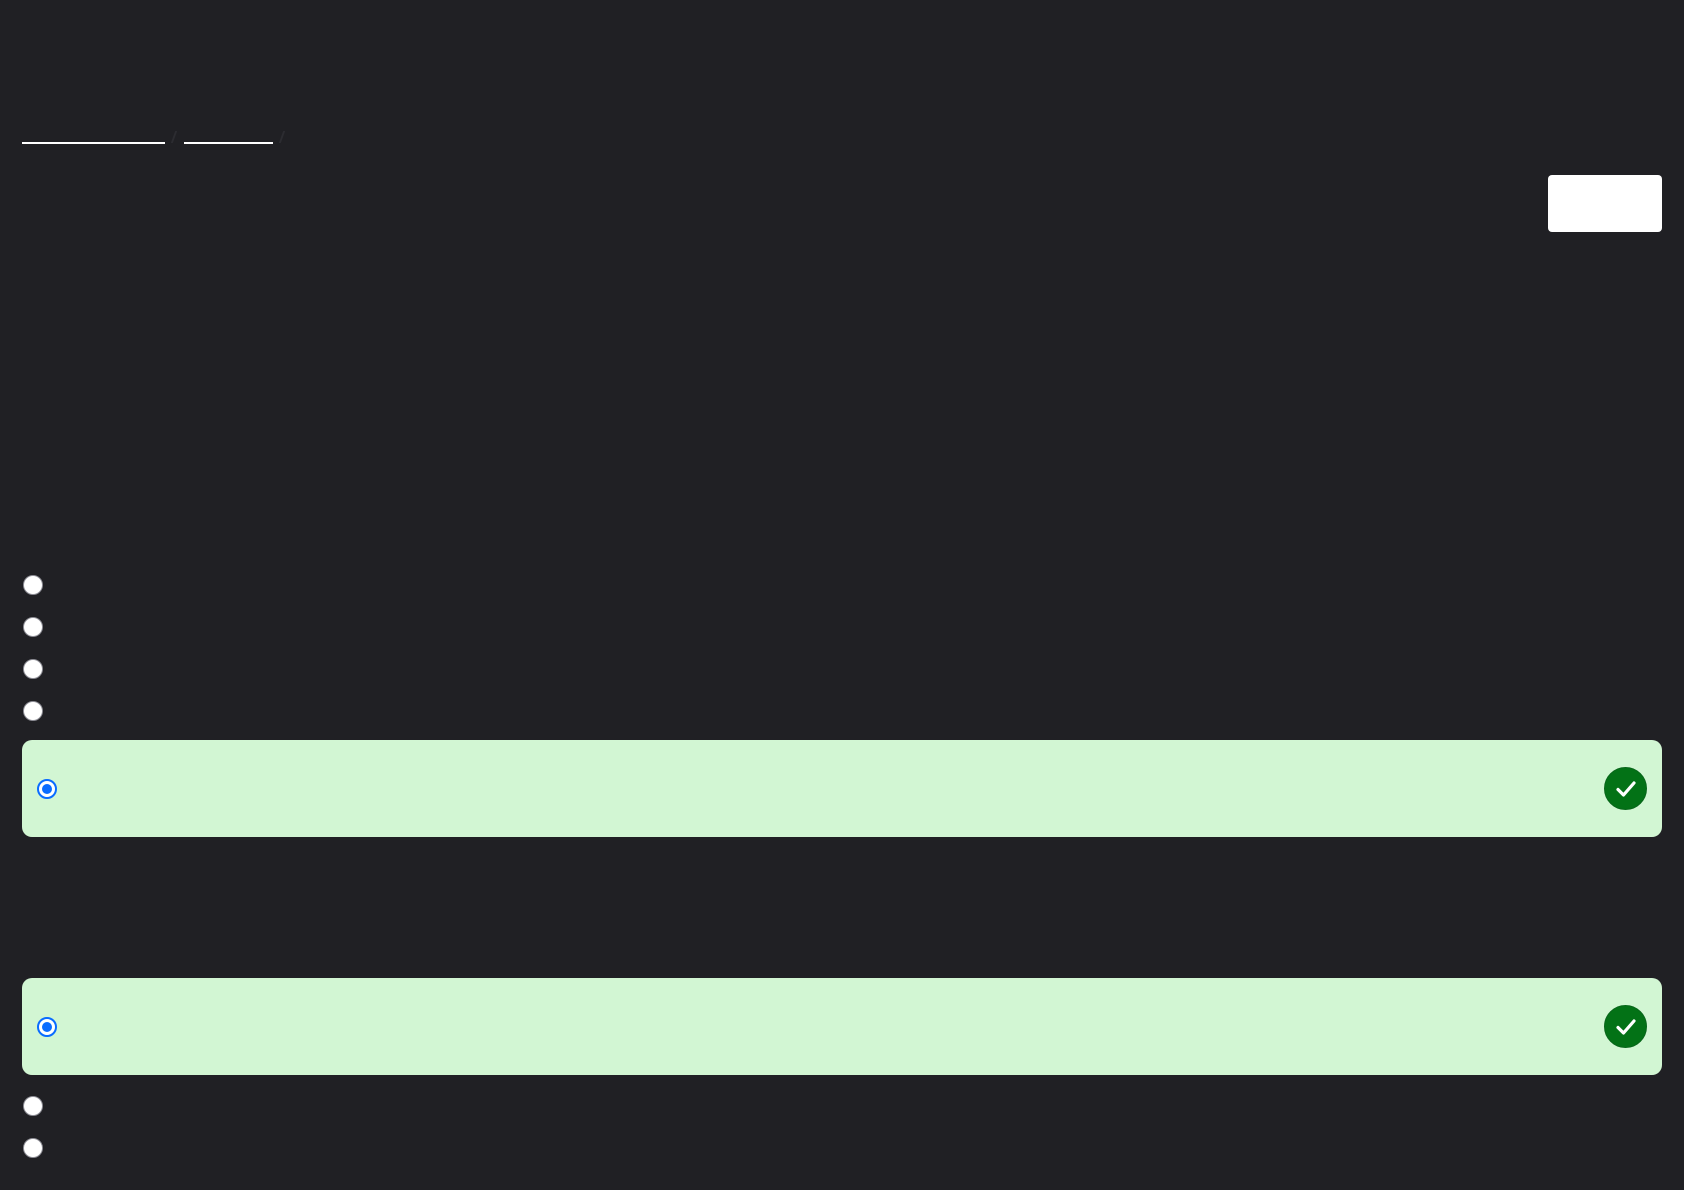  I want to click on breadcrumb, so click(153, 131).